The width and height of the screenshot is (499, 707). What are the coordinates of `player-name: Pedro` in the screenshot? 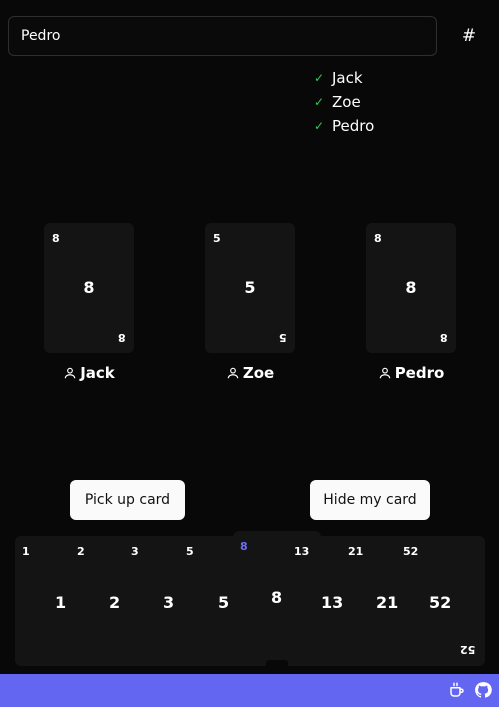 It's located at (353, 126).